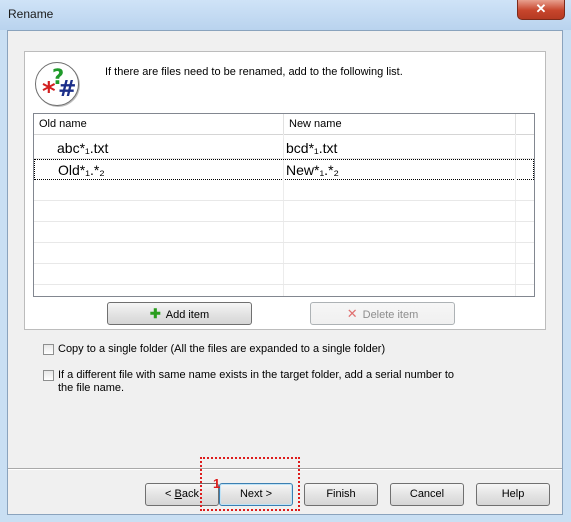 The width and height of the screenshot is (571, 522). What do you see at coordinates (159, 170) in the screenshot?
I see `old-name-cell: Old*₁.*₂` at bounding box center [159, 170].